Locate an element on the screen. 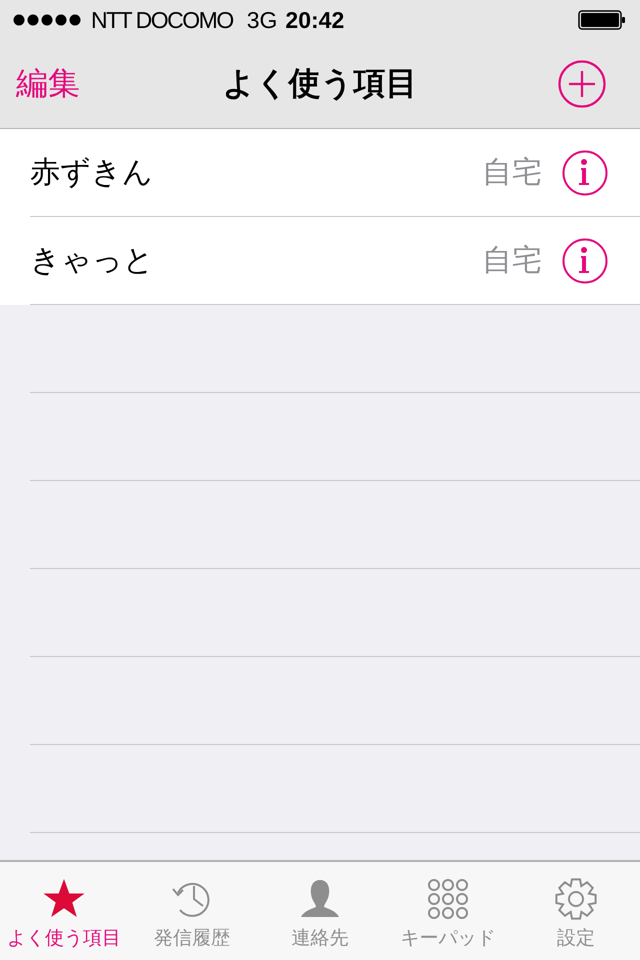 The image size is (640, 960). tab-label: 発信履歴 is located at coordinates (192, 938).